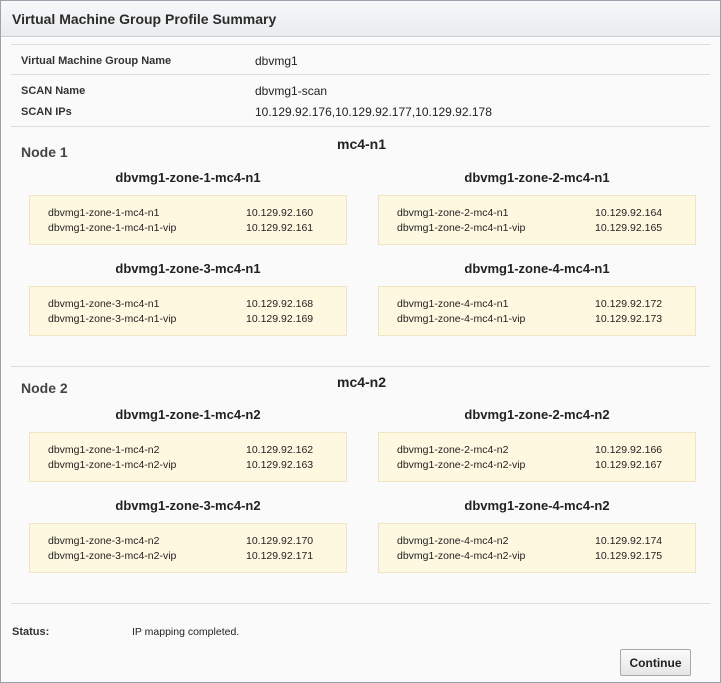  I want to click on vm-hostname: dbvmg1-zone-2-mc4-n1-vip, so click(461, 228).